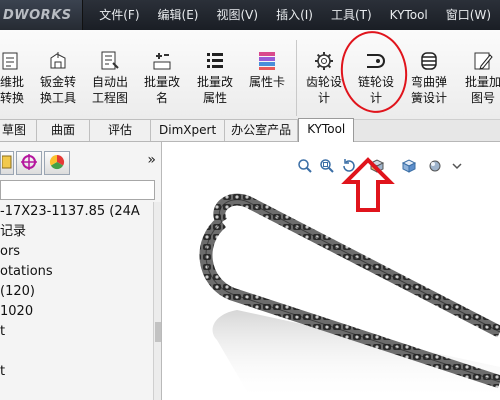  What do you see at coordinates (64, 130) in the screenshot?
I see `tab-surface: 曲面` at bounding box center [64, 130].